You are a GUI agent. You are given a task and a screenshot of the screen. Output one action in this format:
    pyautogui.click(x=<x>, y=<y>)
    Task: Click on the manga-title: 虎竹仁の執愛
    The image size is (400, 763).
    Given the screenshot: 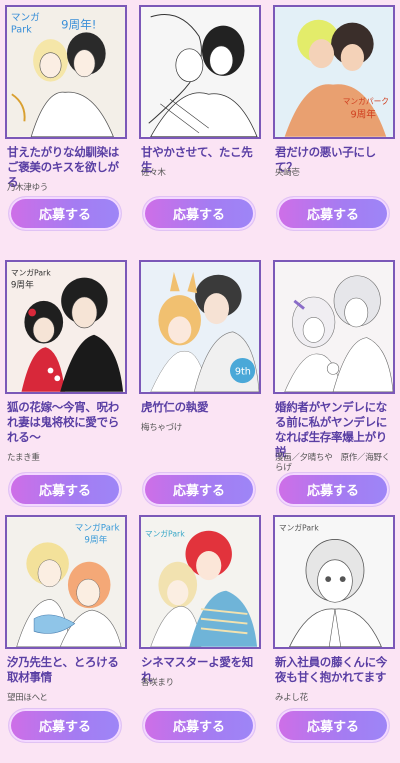 What is the action you would take?
    pyautogui.click(x=175, y=407)
    